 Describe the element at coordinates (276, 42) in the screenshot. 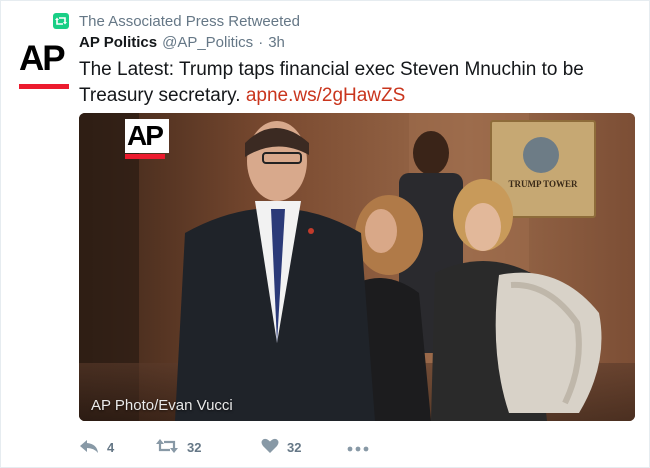

I see `tweet-timestamp: 3h` at that location.